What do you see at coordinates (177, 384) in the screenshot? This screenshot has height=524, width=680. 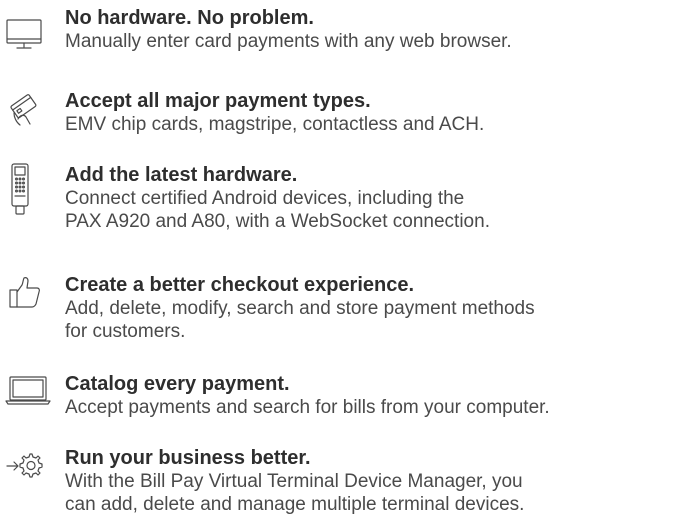 I see `feature-title: Catalog every payment.` at bounding box center [177, 384].